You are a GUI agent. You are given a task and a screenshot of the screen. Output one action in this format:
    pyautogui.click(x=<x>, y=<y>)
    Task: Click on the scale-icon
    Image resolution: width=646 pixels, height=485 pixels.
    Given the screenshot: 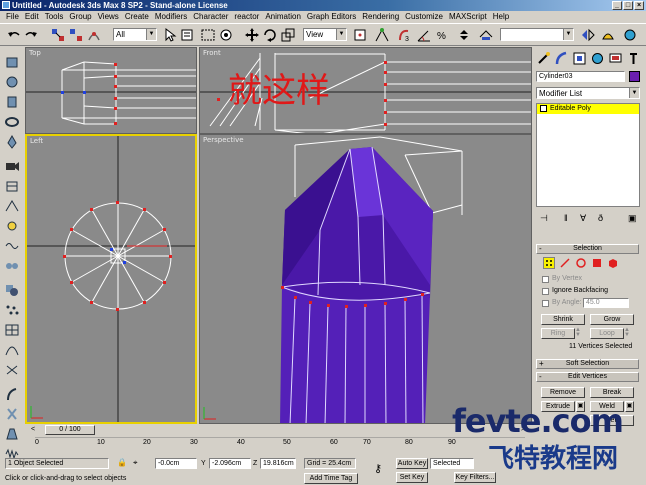 What is the action you would take?
    pyautogui.click(x=288, y=35)
    